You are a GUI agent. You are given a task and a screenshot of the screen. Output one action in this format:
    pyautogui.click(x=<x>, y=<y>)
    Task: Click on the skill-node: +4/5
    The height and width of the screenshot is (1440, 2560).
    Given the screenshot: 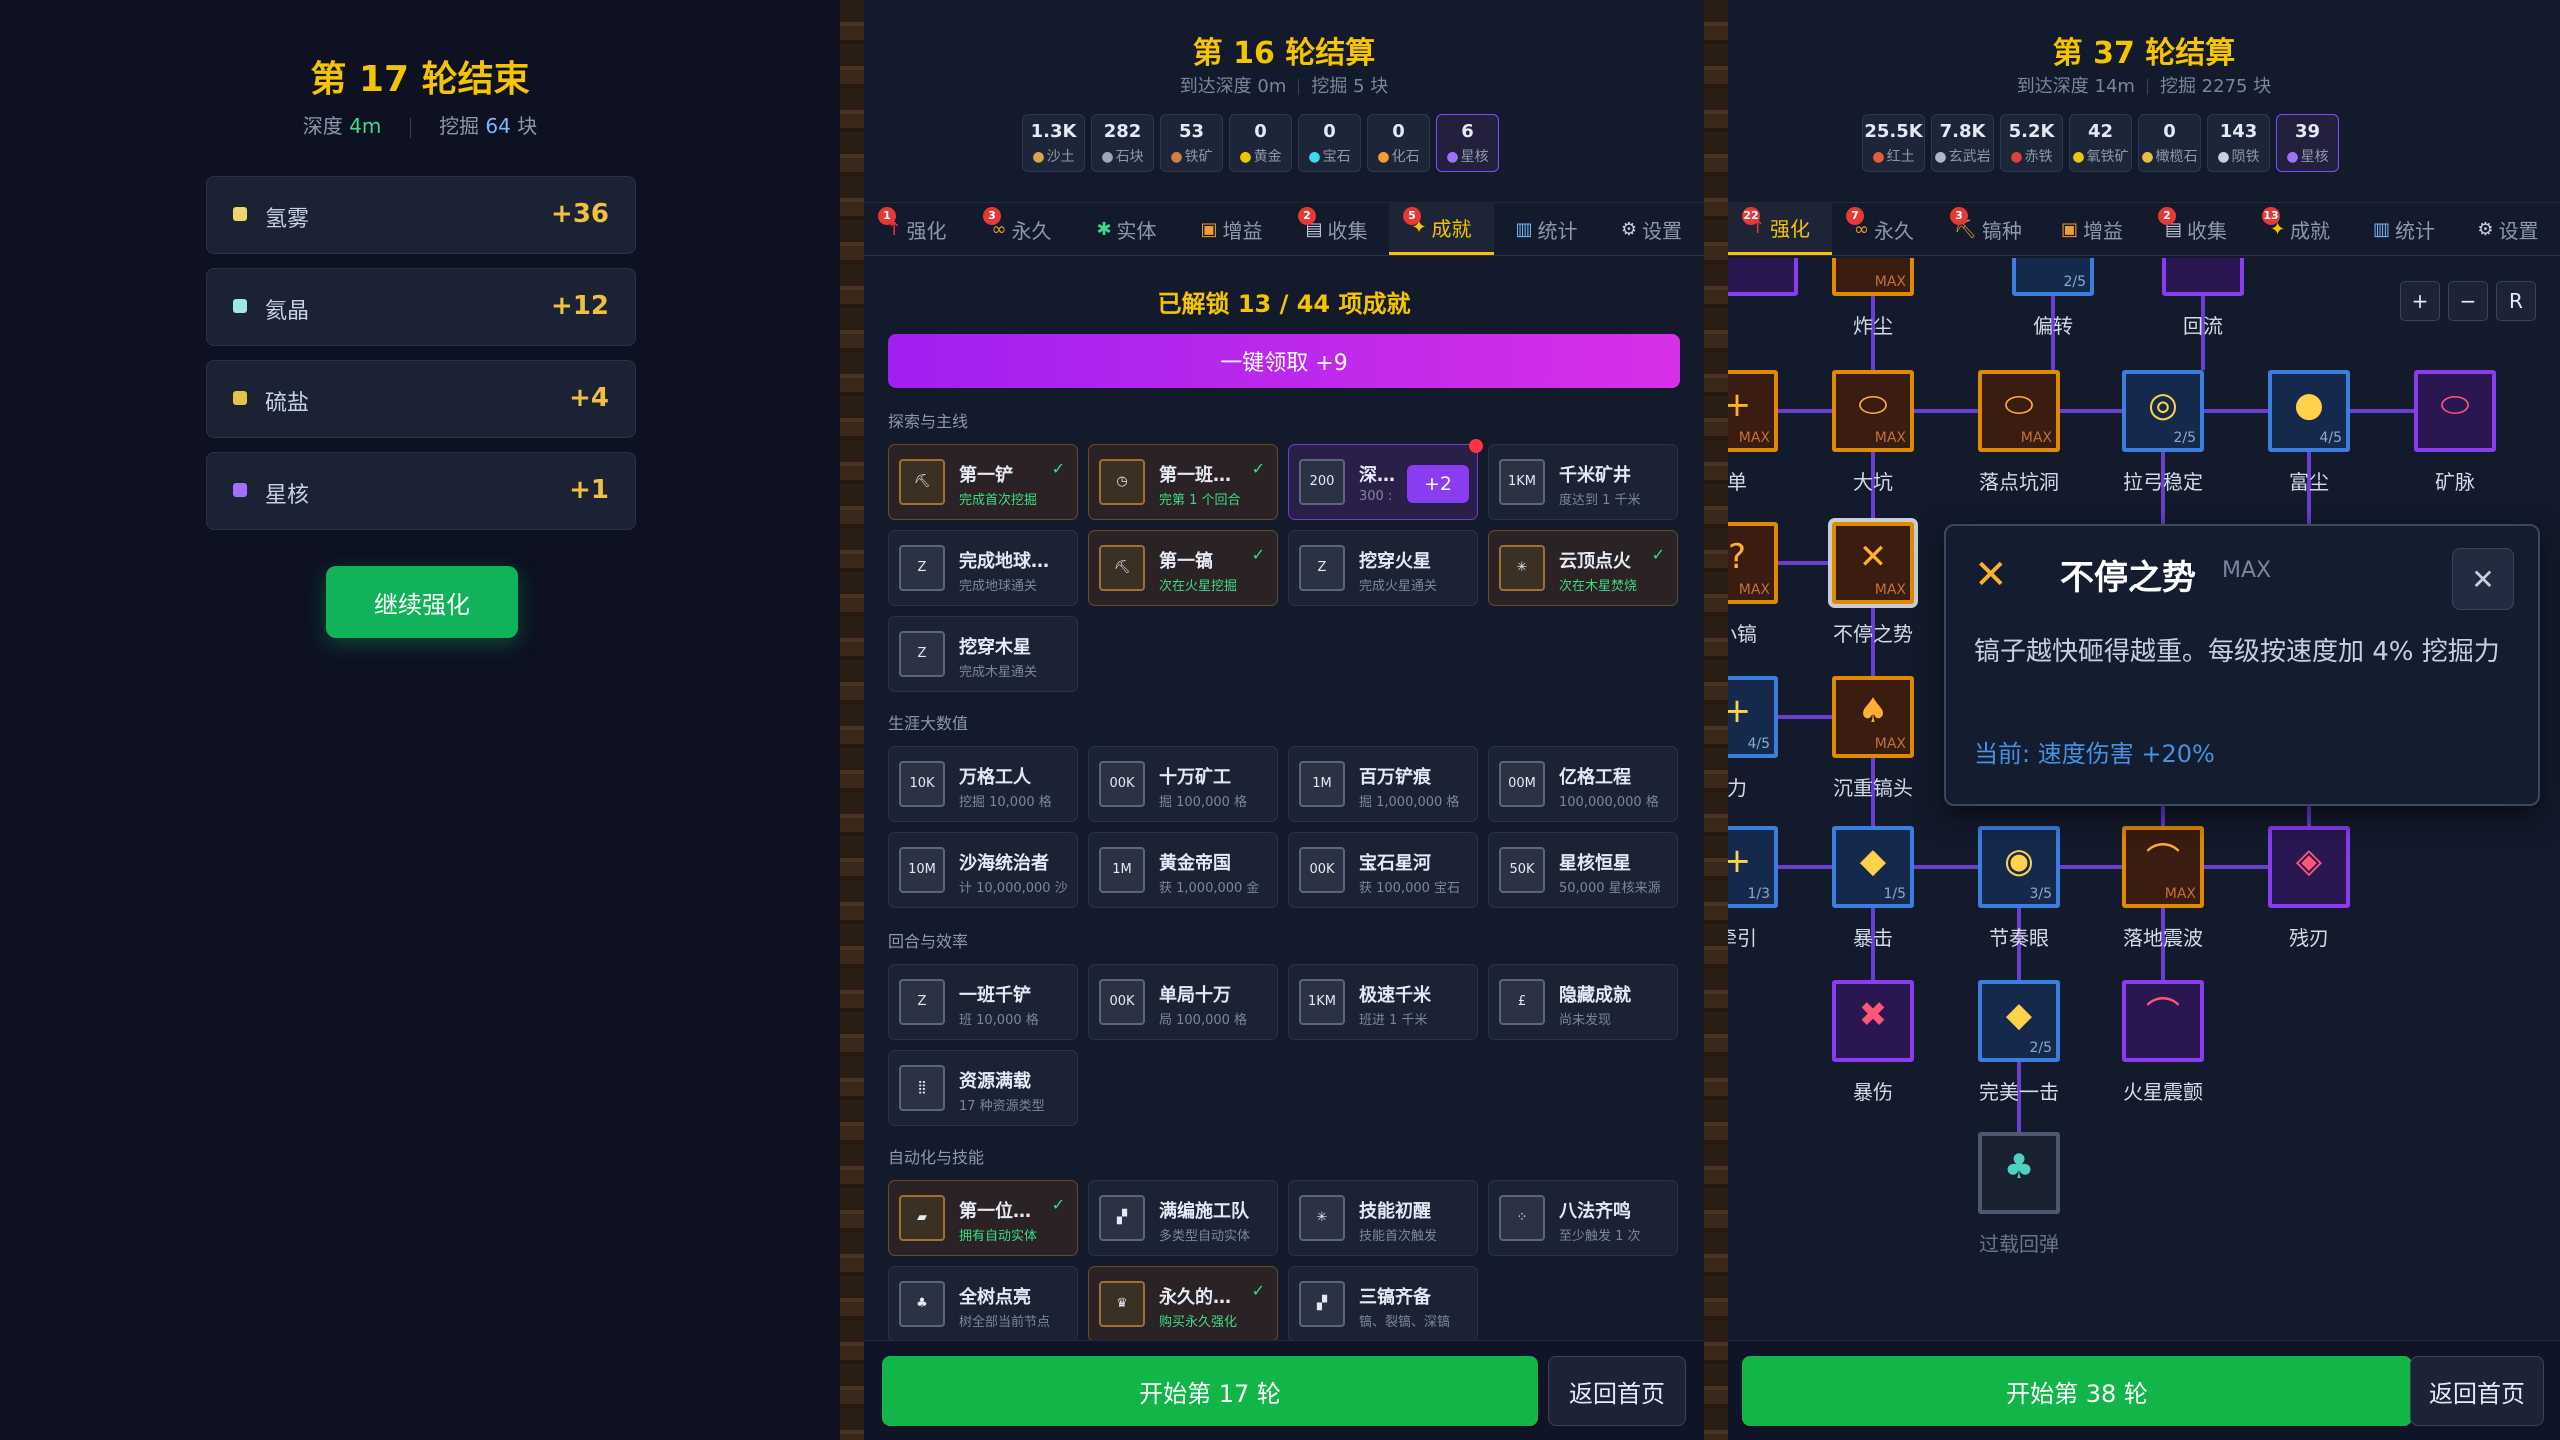 What is the action you would take?
    pyautogui.click(x=1753, y=717)
    